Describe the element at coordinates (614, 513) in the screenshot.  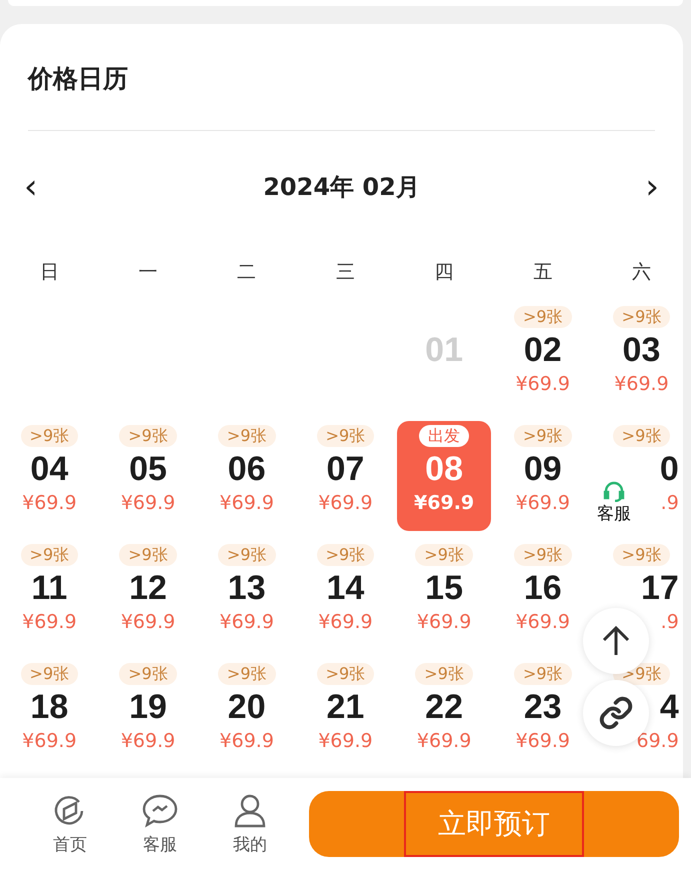
I see `service-label: 客服` at that location.